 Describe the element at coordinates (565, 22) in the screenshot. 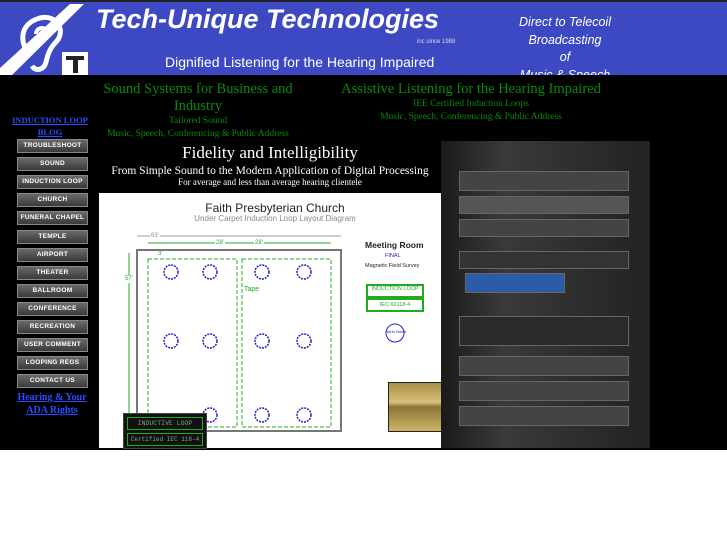

I see `right-line: Direct to Telecoil` at that location.